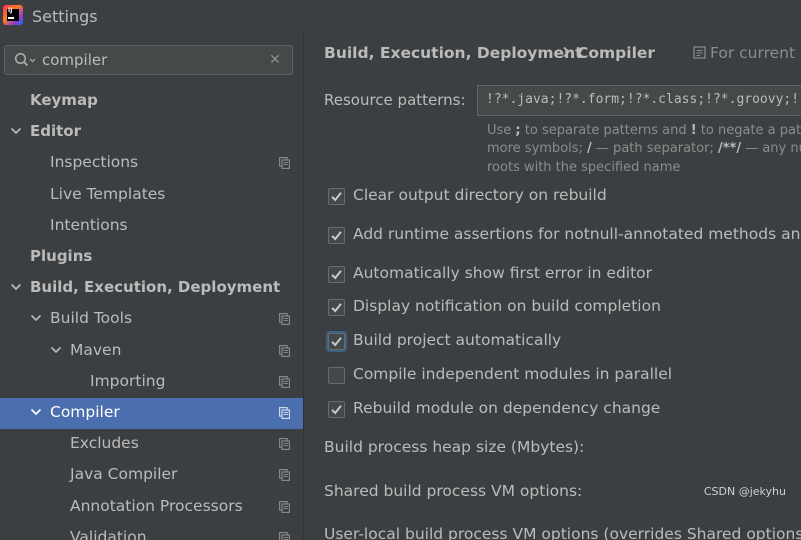  I want to click on tree-item-excludes: Excludes, so click(151, 444).